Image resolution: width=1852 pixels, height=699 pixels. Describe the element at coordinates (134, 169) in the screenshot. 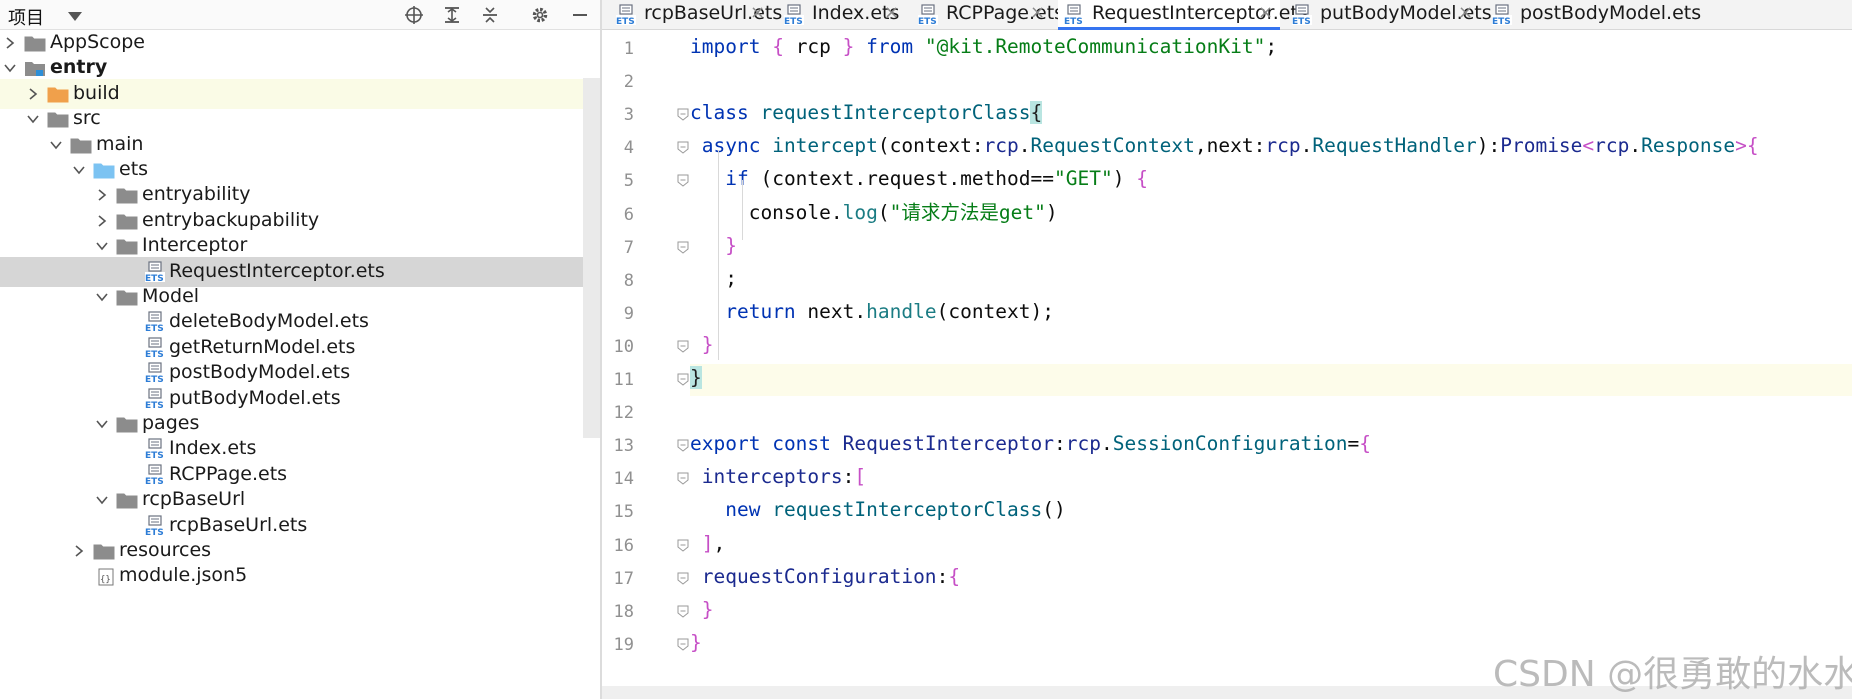

I see `tree-item-label: ets` at that location.